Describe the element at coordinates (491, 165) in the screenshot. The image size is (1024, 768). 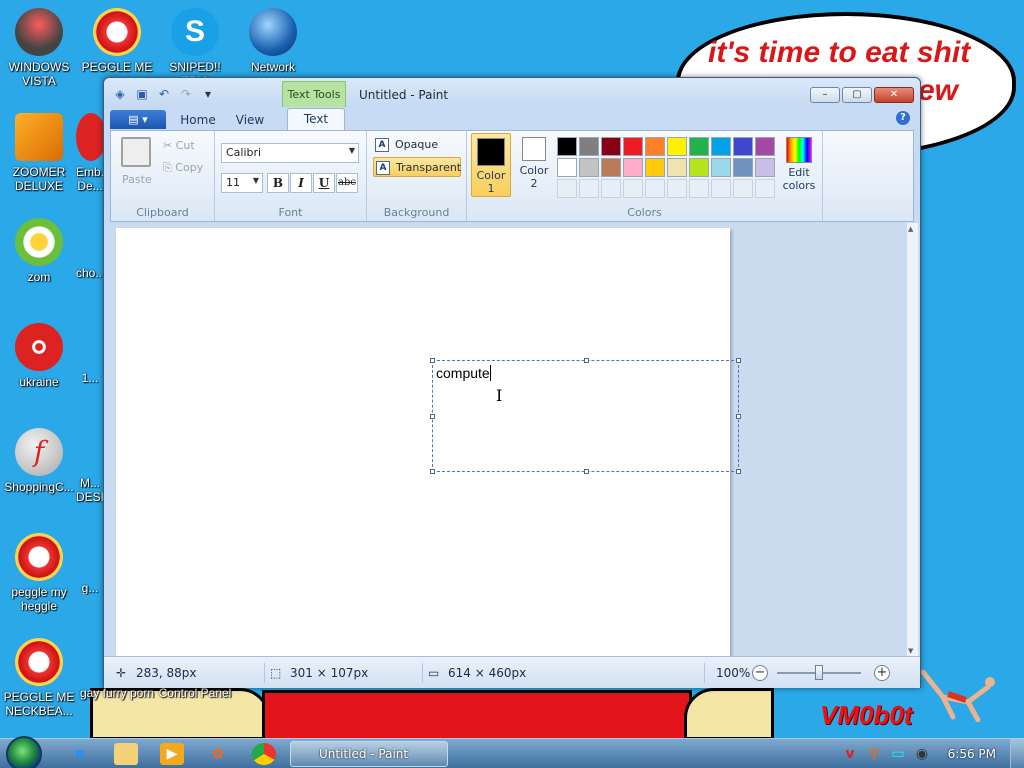
I see `color1-button: Color 1` at that location.